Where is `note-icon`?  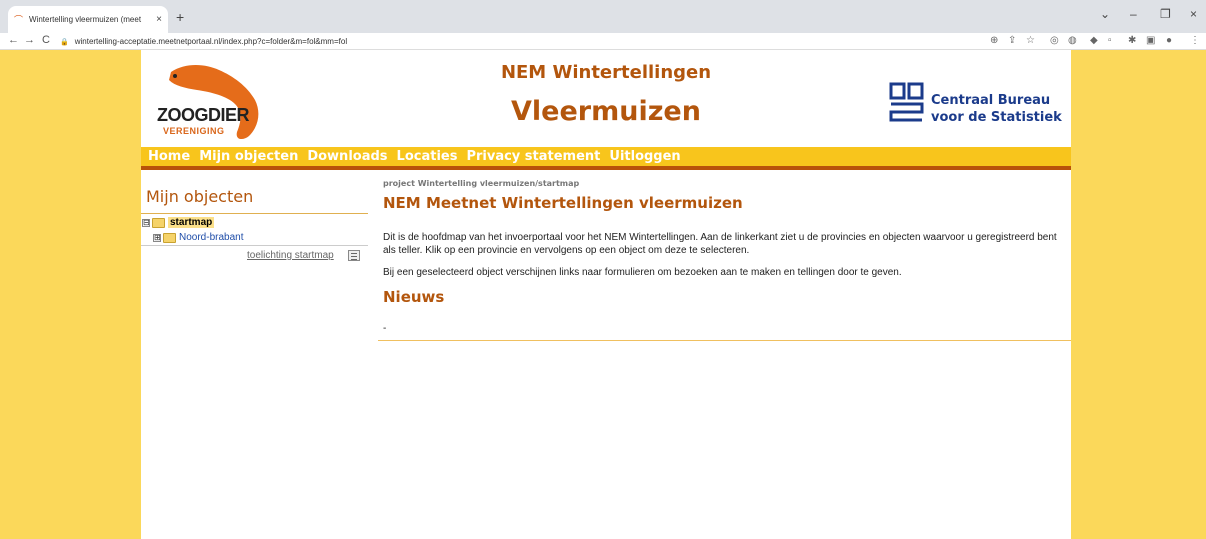
note-icon is located at coordinates (354, 255).